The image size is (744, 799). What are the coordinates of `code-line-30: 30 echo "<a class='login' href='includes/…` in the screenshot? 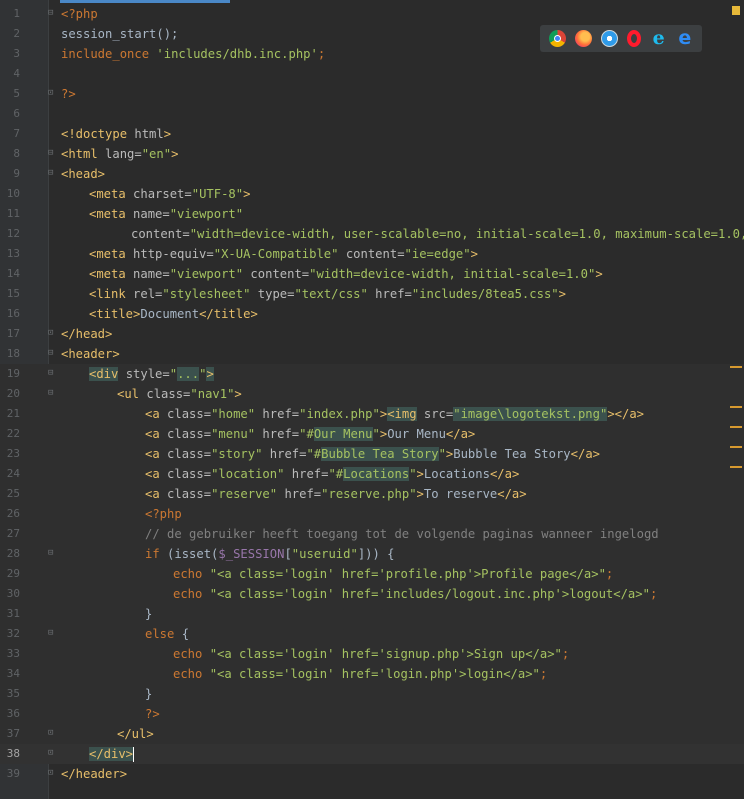 It's located at (372, 594).